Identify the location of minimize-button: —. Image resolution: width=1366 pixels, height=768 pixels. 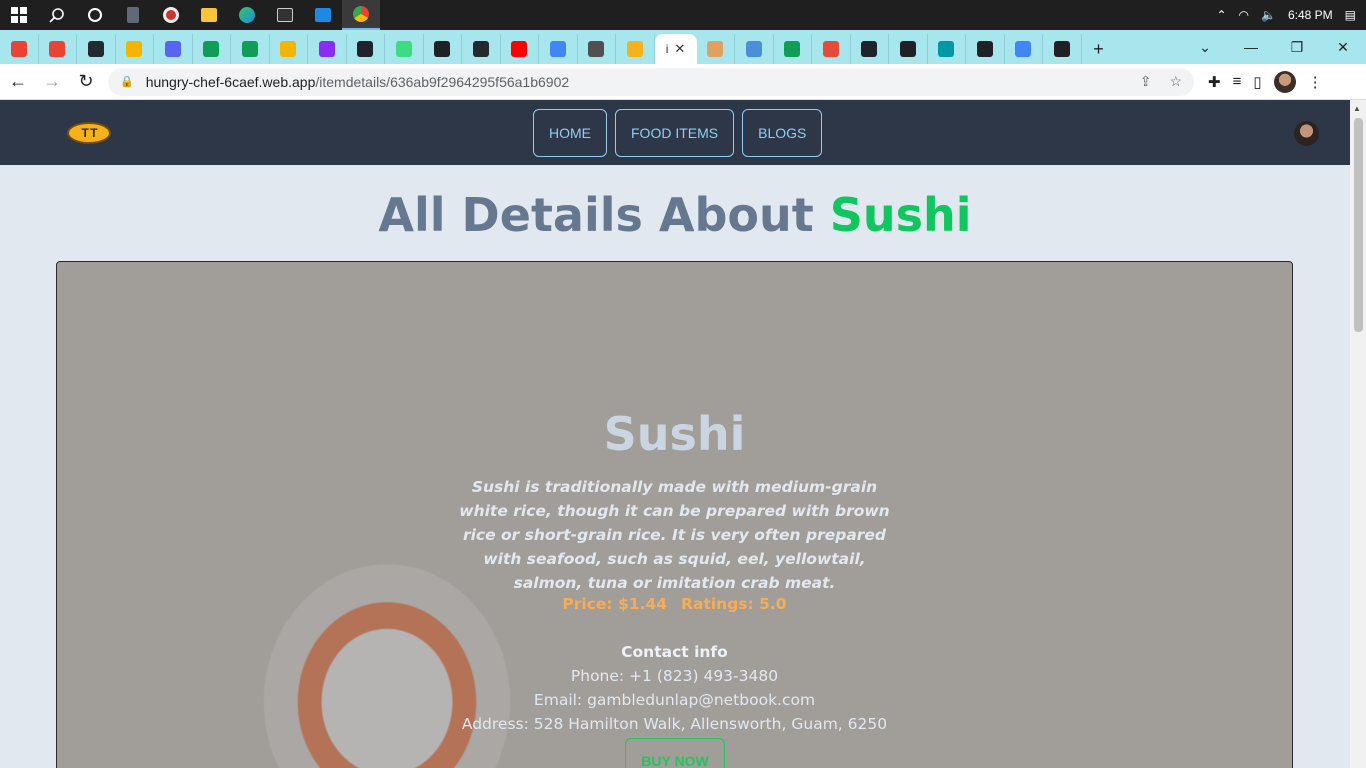
(1251, 47).